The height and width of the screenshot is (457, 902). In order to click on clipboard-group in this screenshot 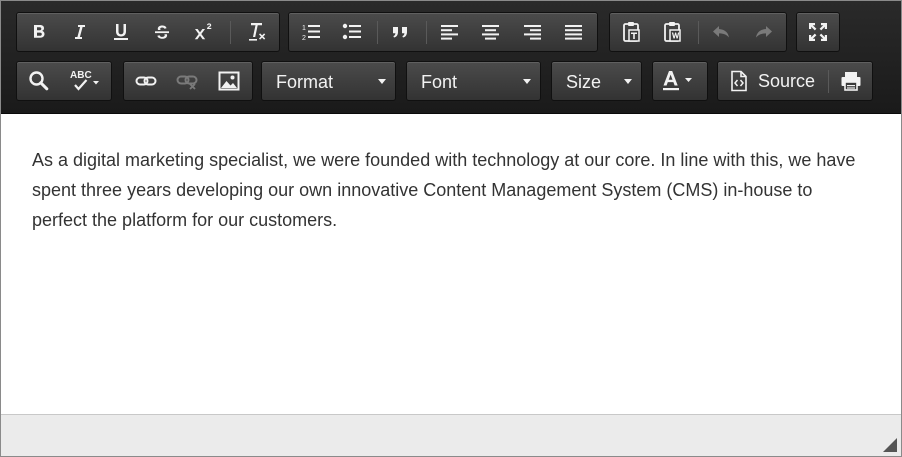, I will do `click(698, 32)`.